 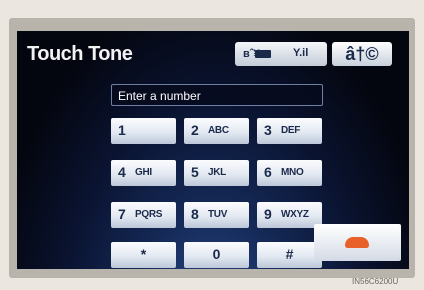 I want to click on key-digit: 6, so click(x=268, y=172).